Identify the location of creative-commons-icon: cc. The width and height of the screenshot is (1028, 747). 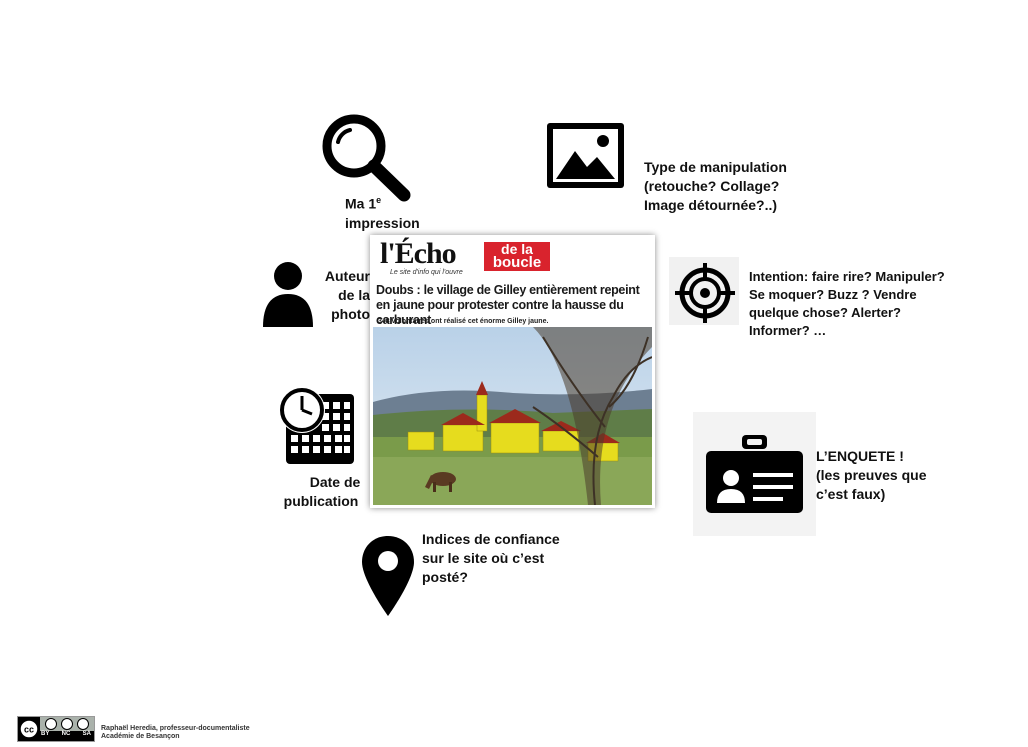
(56, 729).